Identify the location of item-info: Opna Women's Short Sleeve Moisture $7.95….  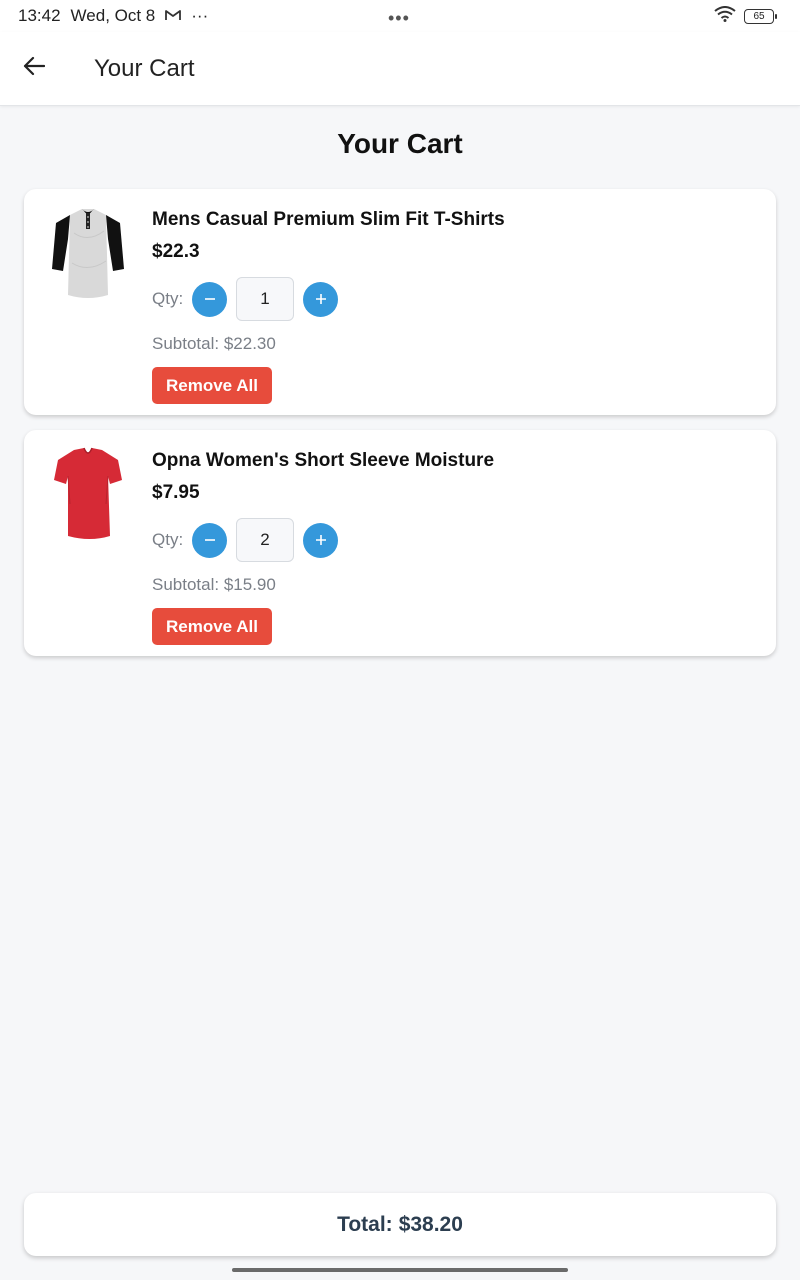
(454, 547).